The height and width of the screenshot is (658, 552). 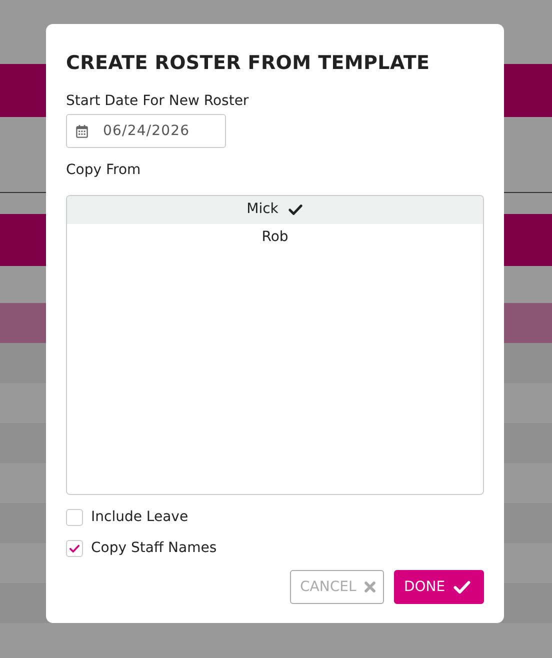 I want to click on list-item: Rob, so click(x=275, y=238).